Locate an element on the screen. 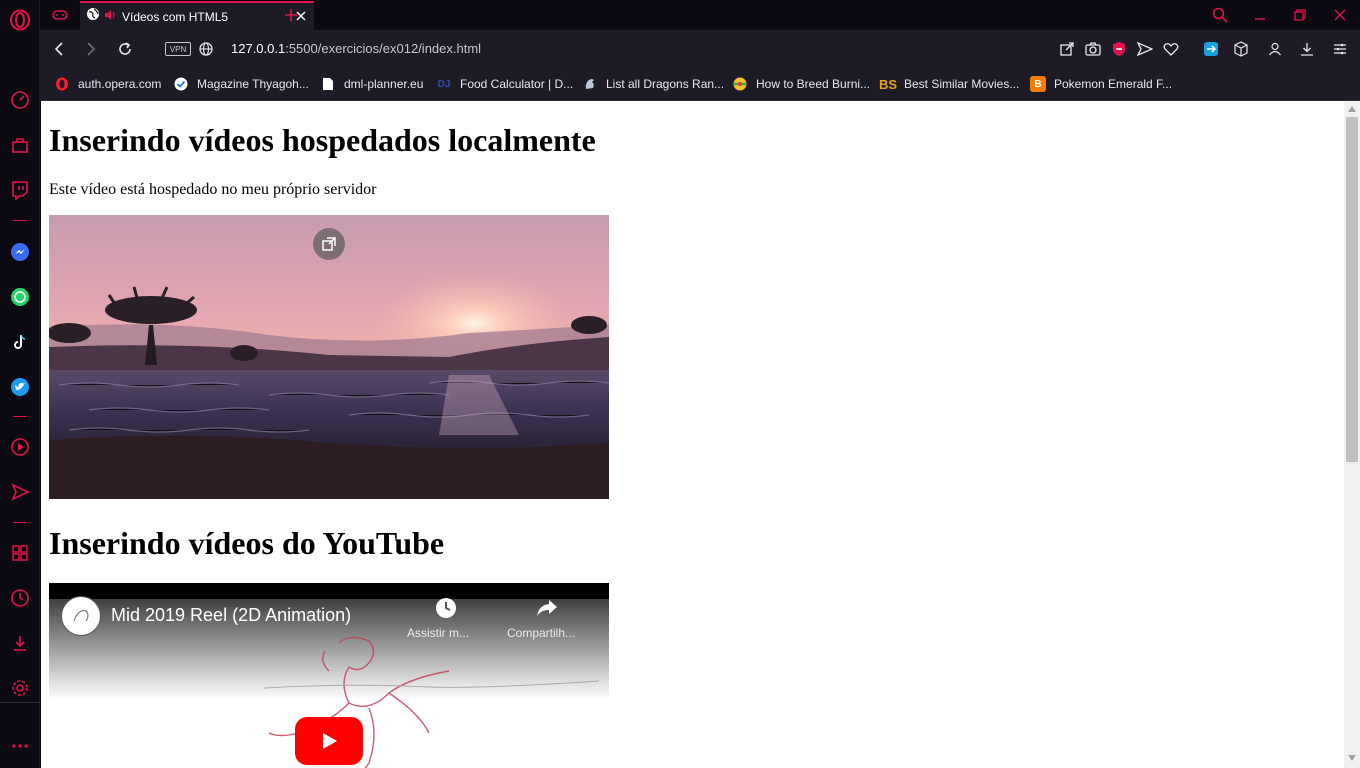 The image size is (1360, 768). opera-icon is located at coordinates (62, 84).